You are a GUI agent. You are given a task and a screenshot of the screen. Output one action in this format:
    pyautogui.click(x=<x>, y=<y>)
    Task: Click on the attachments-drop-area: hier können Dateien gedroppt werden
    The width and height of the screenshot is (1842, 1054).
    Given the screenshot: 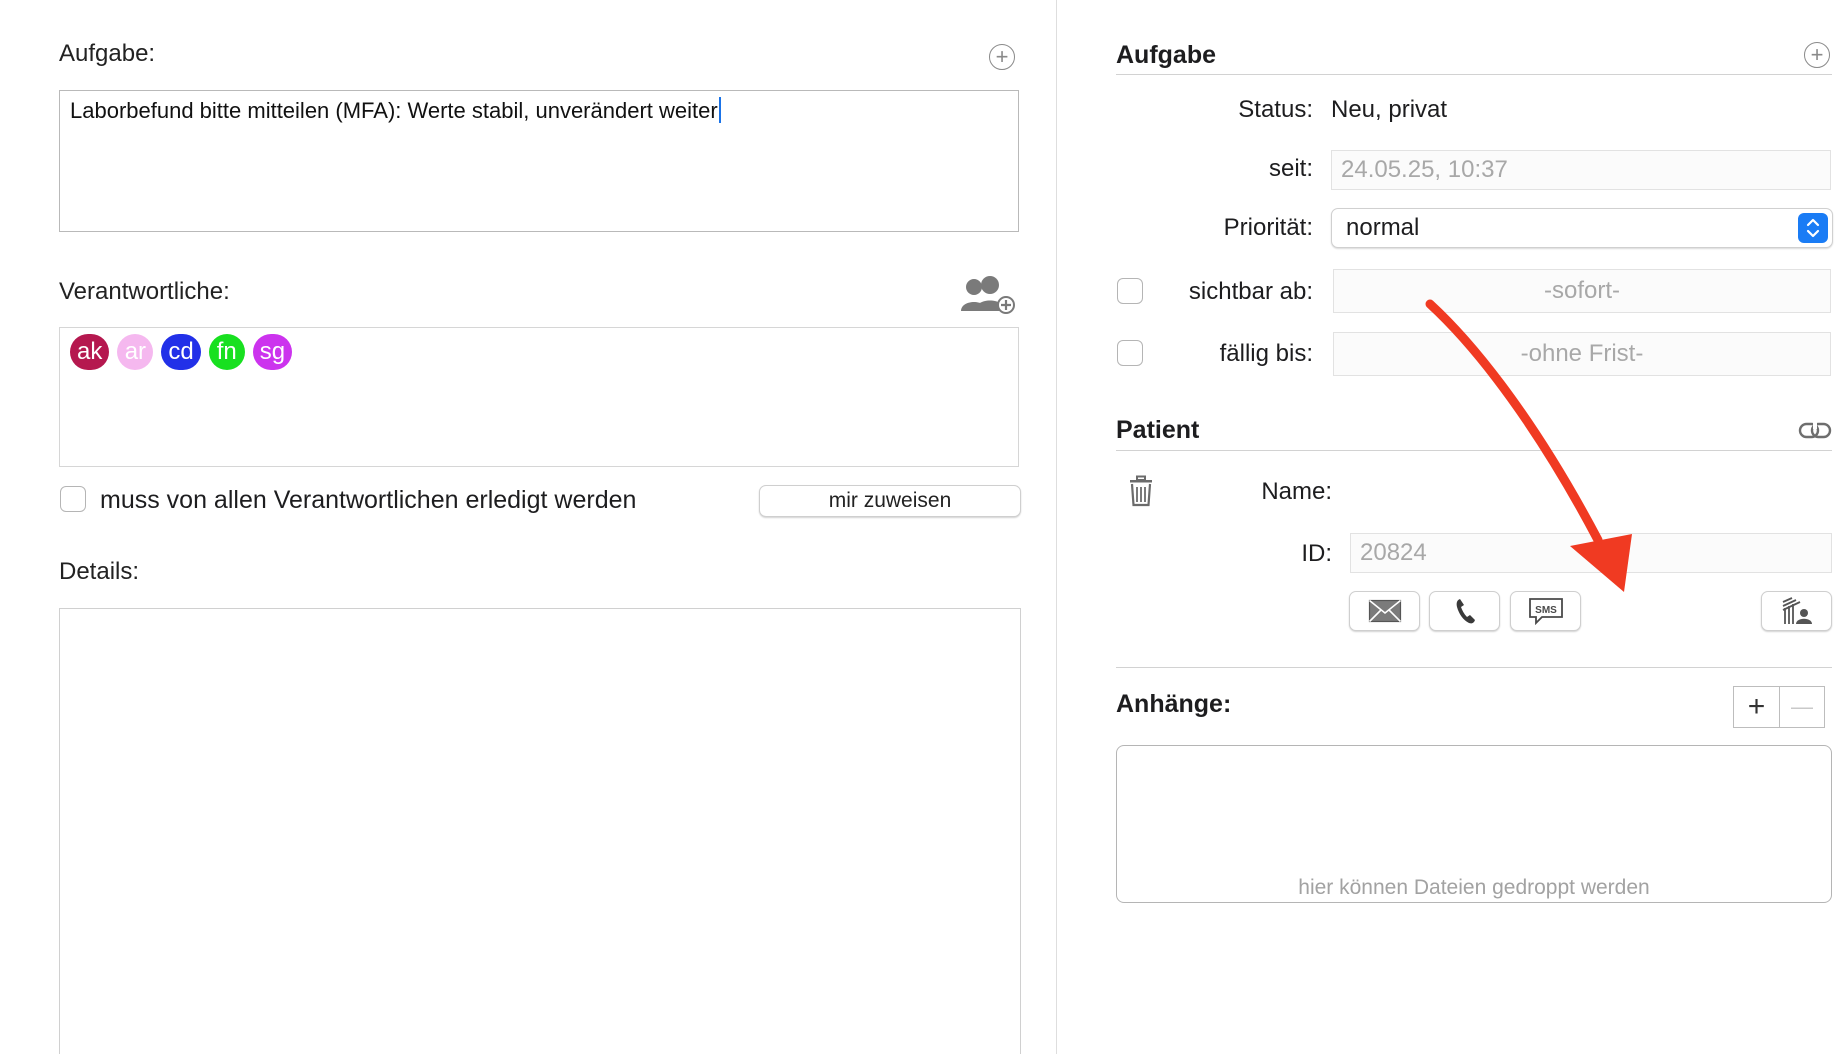 What is the action you would take?
    pyautogui.click(x=1474, y=824)
    